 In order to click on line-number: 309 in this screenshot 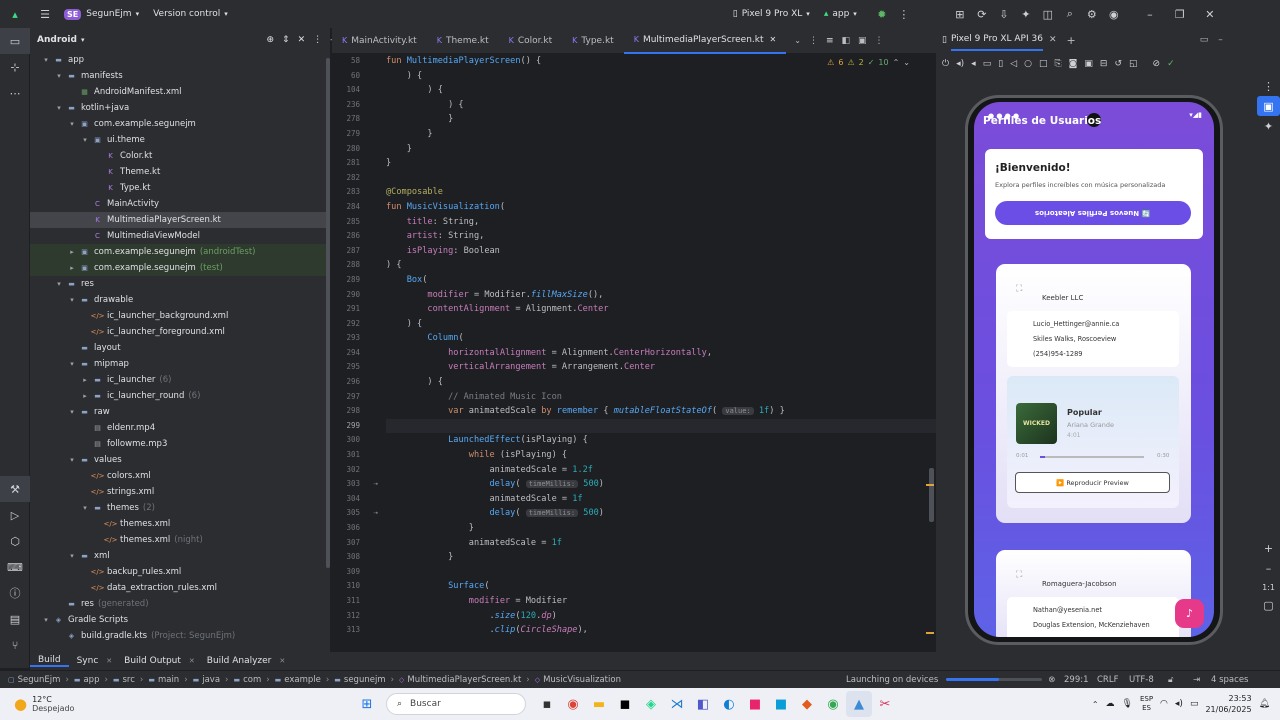, I will do `click(357, 572)`.